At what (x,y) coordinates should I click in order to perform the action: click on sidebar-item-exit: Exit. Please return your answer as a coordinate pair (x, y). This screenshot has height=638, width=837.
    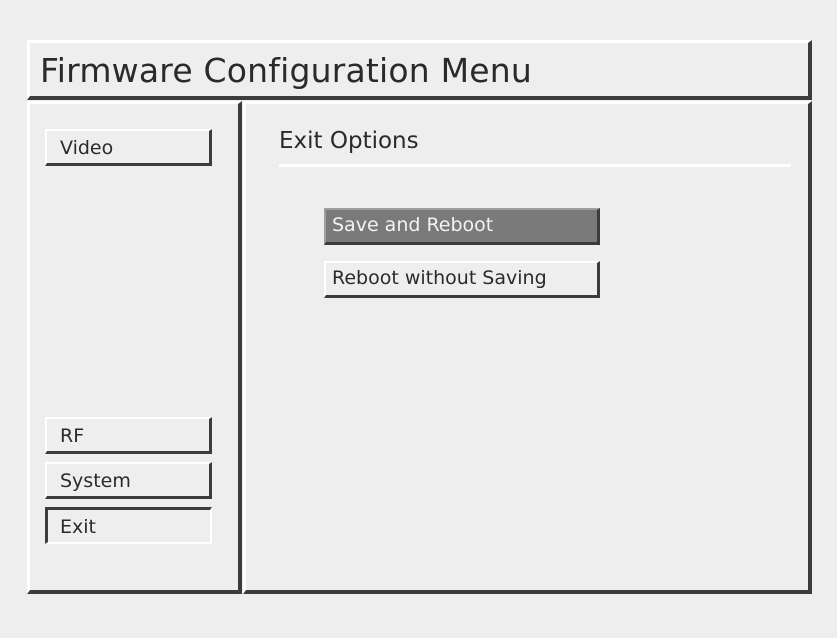
    Looking at the image, I should click on (128, 525).